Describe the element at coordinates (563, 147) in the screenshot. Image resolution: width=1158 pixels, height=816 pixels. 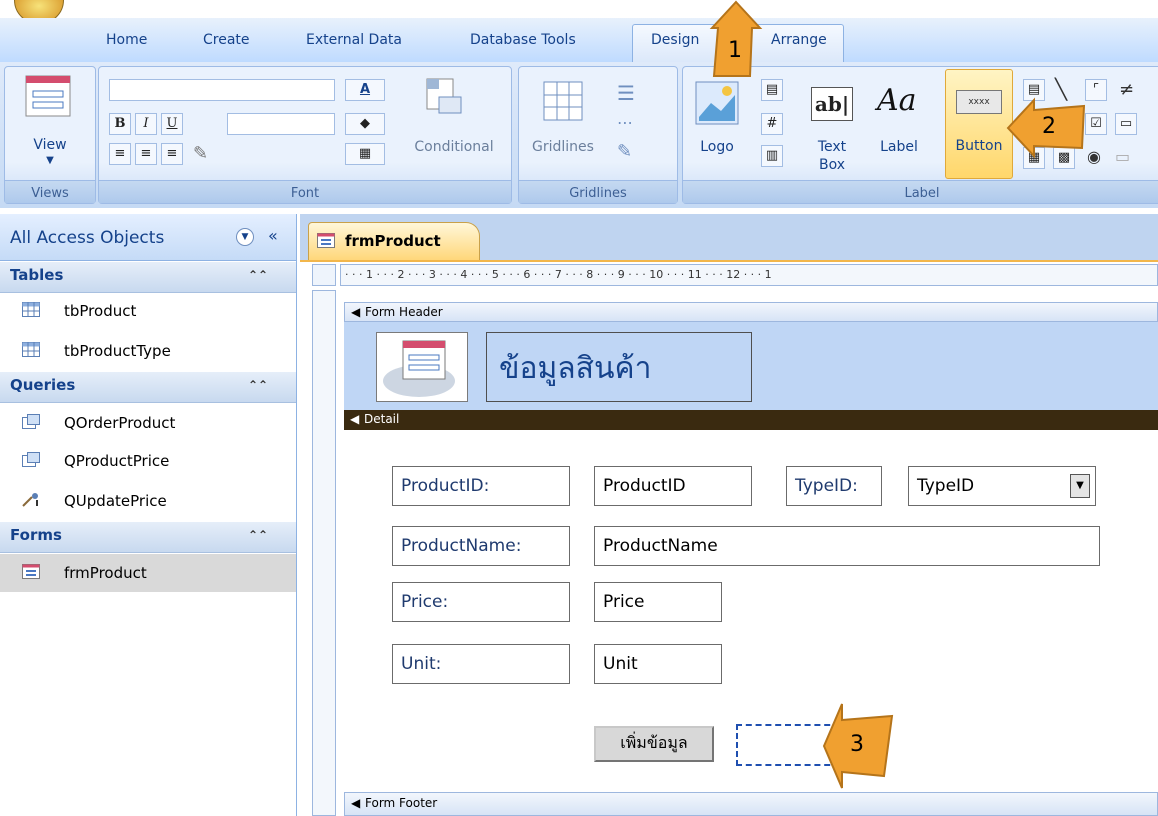
I see `gridlines-button: Gridlines` at that location.